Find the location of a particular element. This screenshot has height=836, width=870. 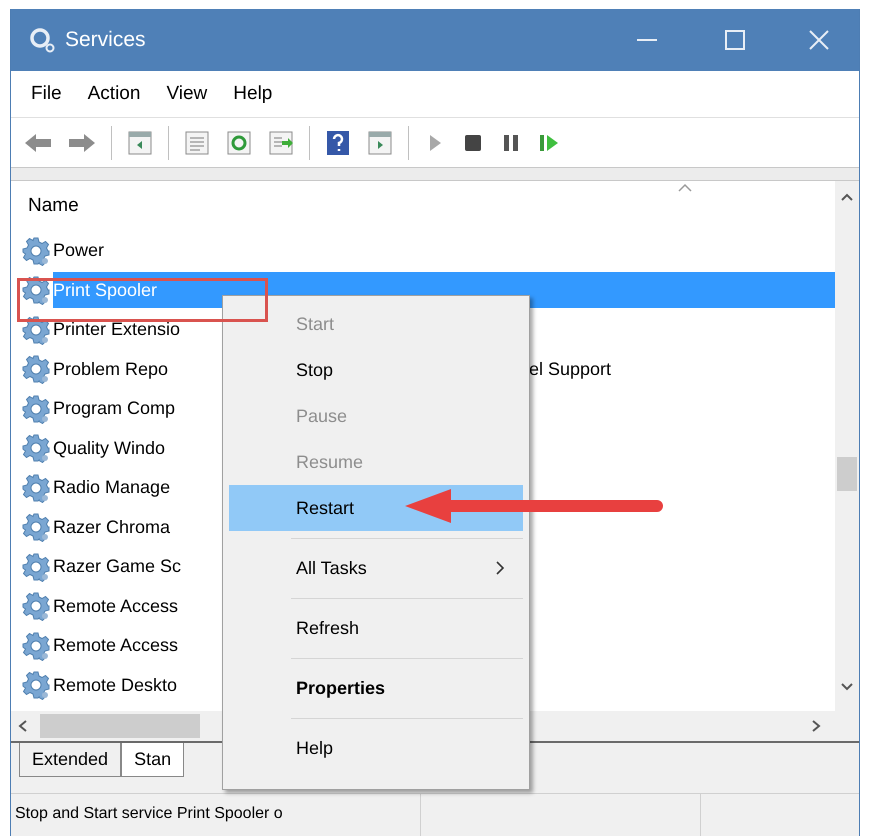

scroll-up-icon is located at coordinates (847, 197).